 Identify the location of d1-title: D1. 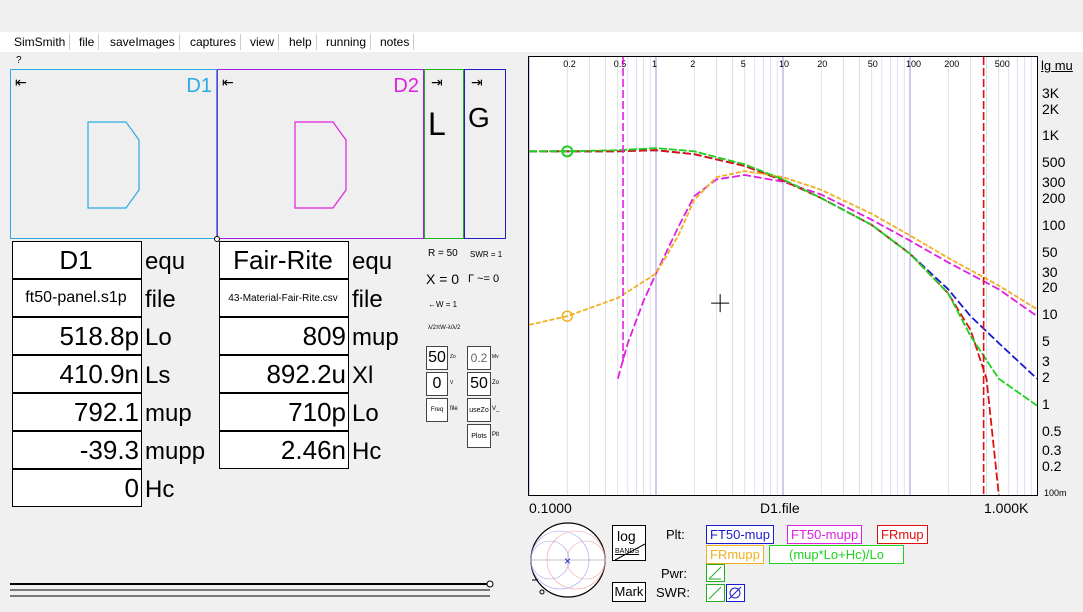
(77, 260).